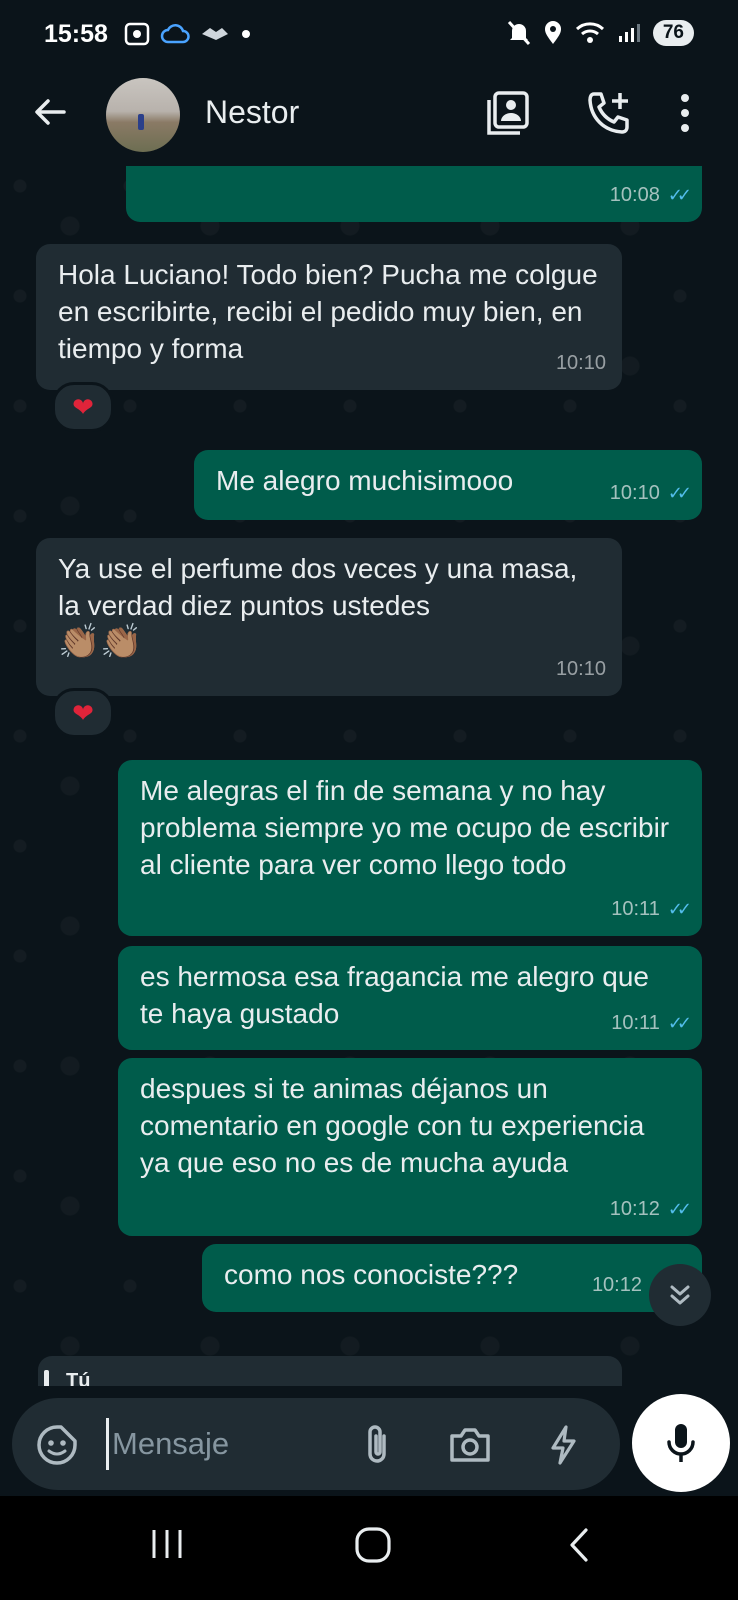 This screenshot has width=738, height=1600. I want to click on more-vertical-icon, so click(685, 113).